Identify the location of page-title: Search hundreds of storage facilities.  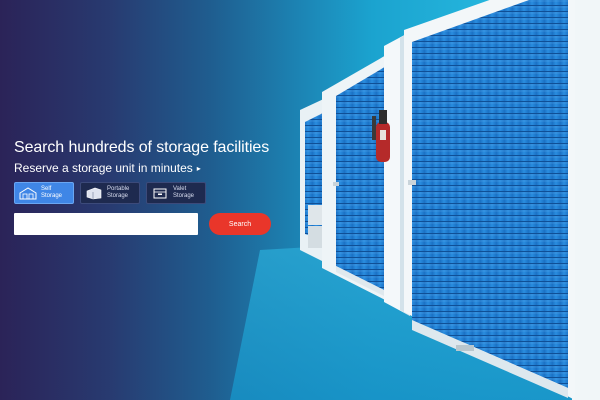
(142, 147).